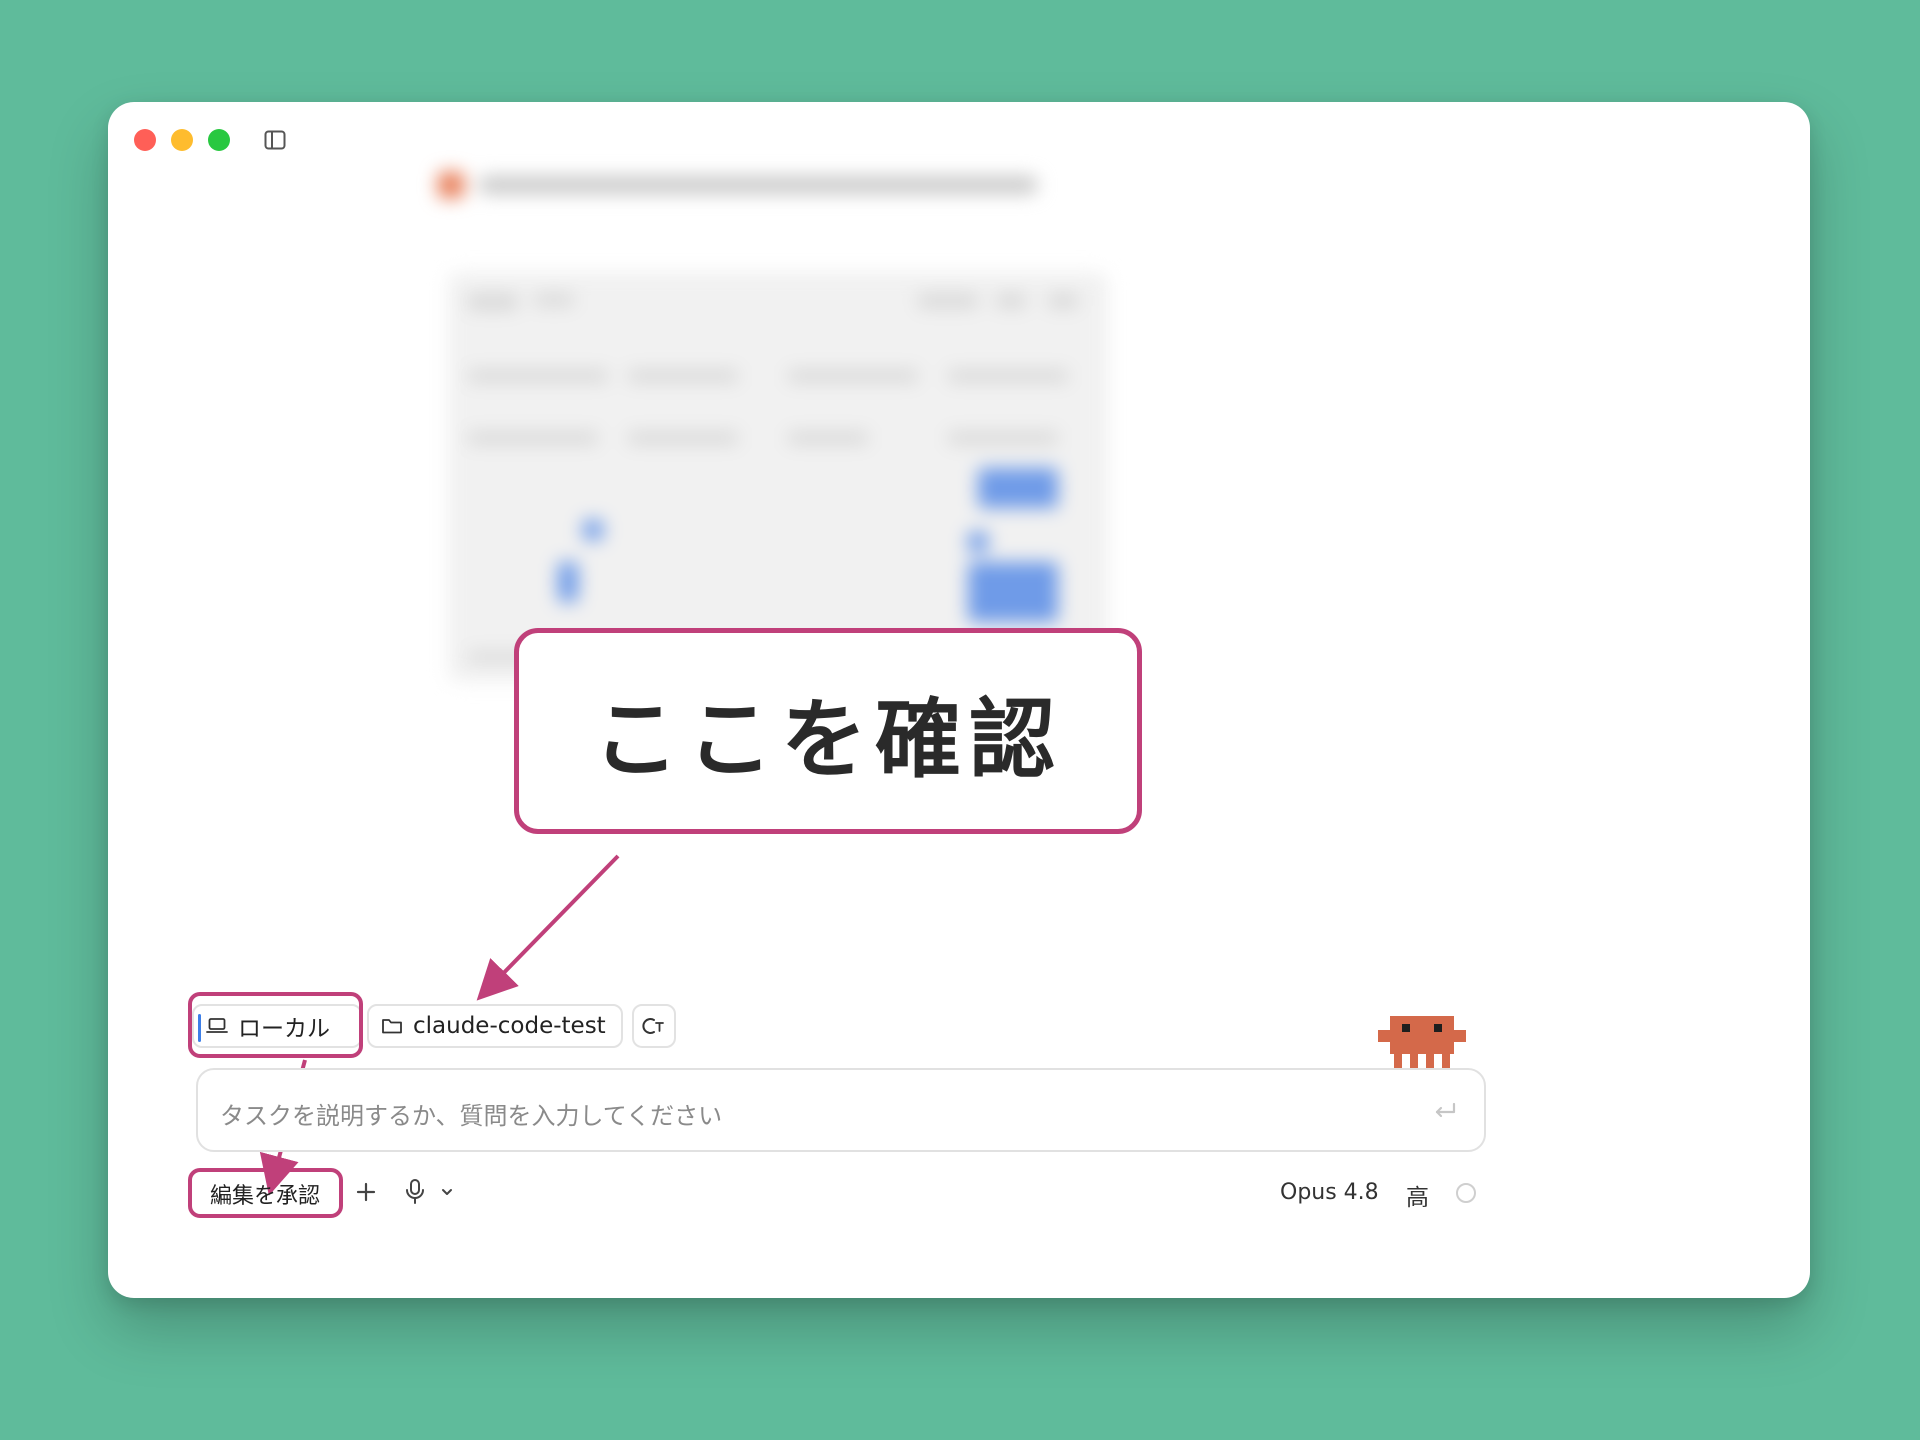  I want to click on blurred-content-preview, so click(778, 477).